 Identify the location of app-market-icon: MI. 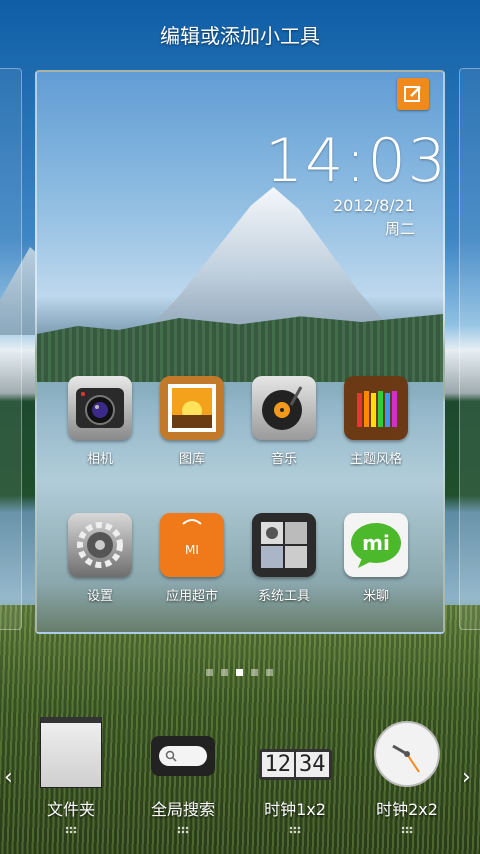
(192, 545).